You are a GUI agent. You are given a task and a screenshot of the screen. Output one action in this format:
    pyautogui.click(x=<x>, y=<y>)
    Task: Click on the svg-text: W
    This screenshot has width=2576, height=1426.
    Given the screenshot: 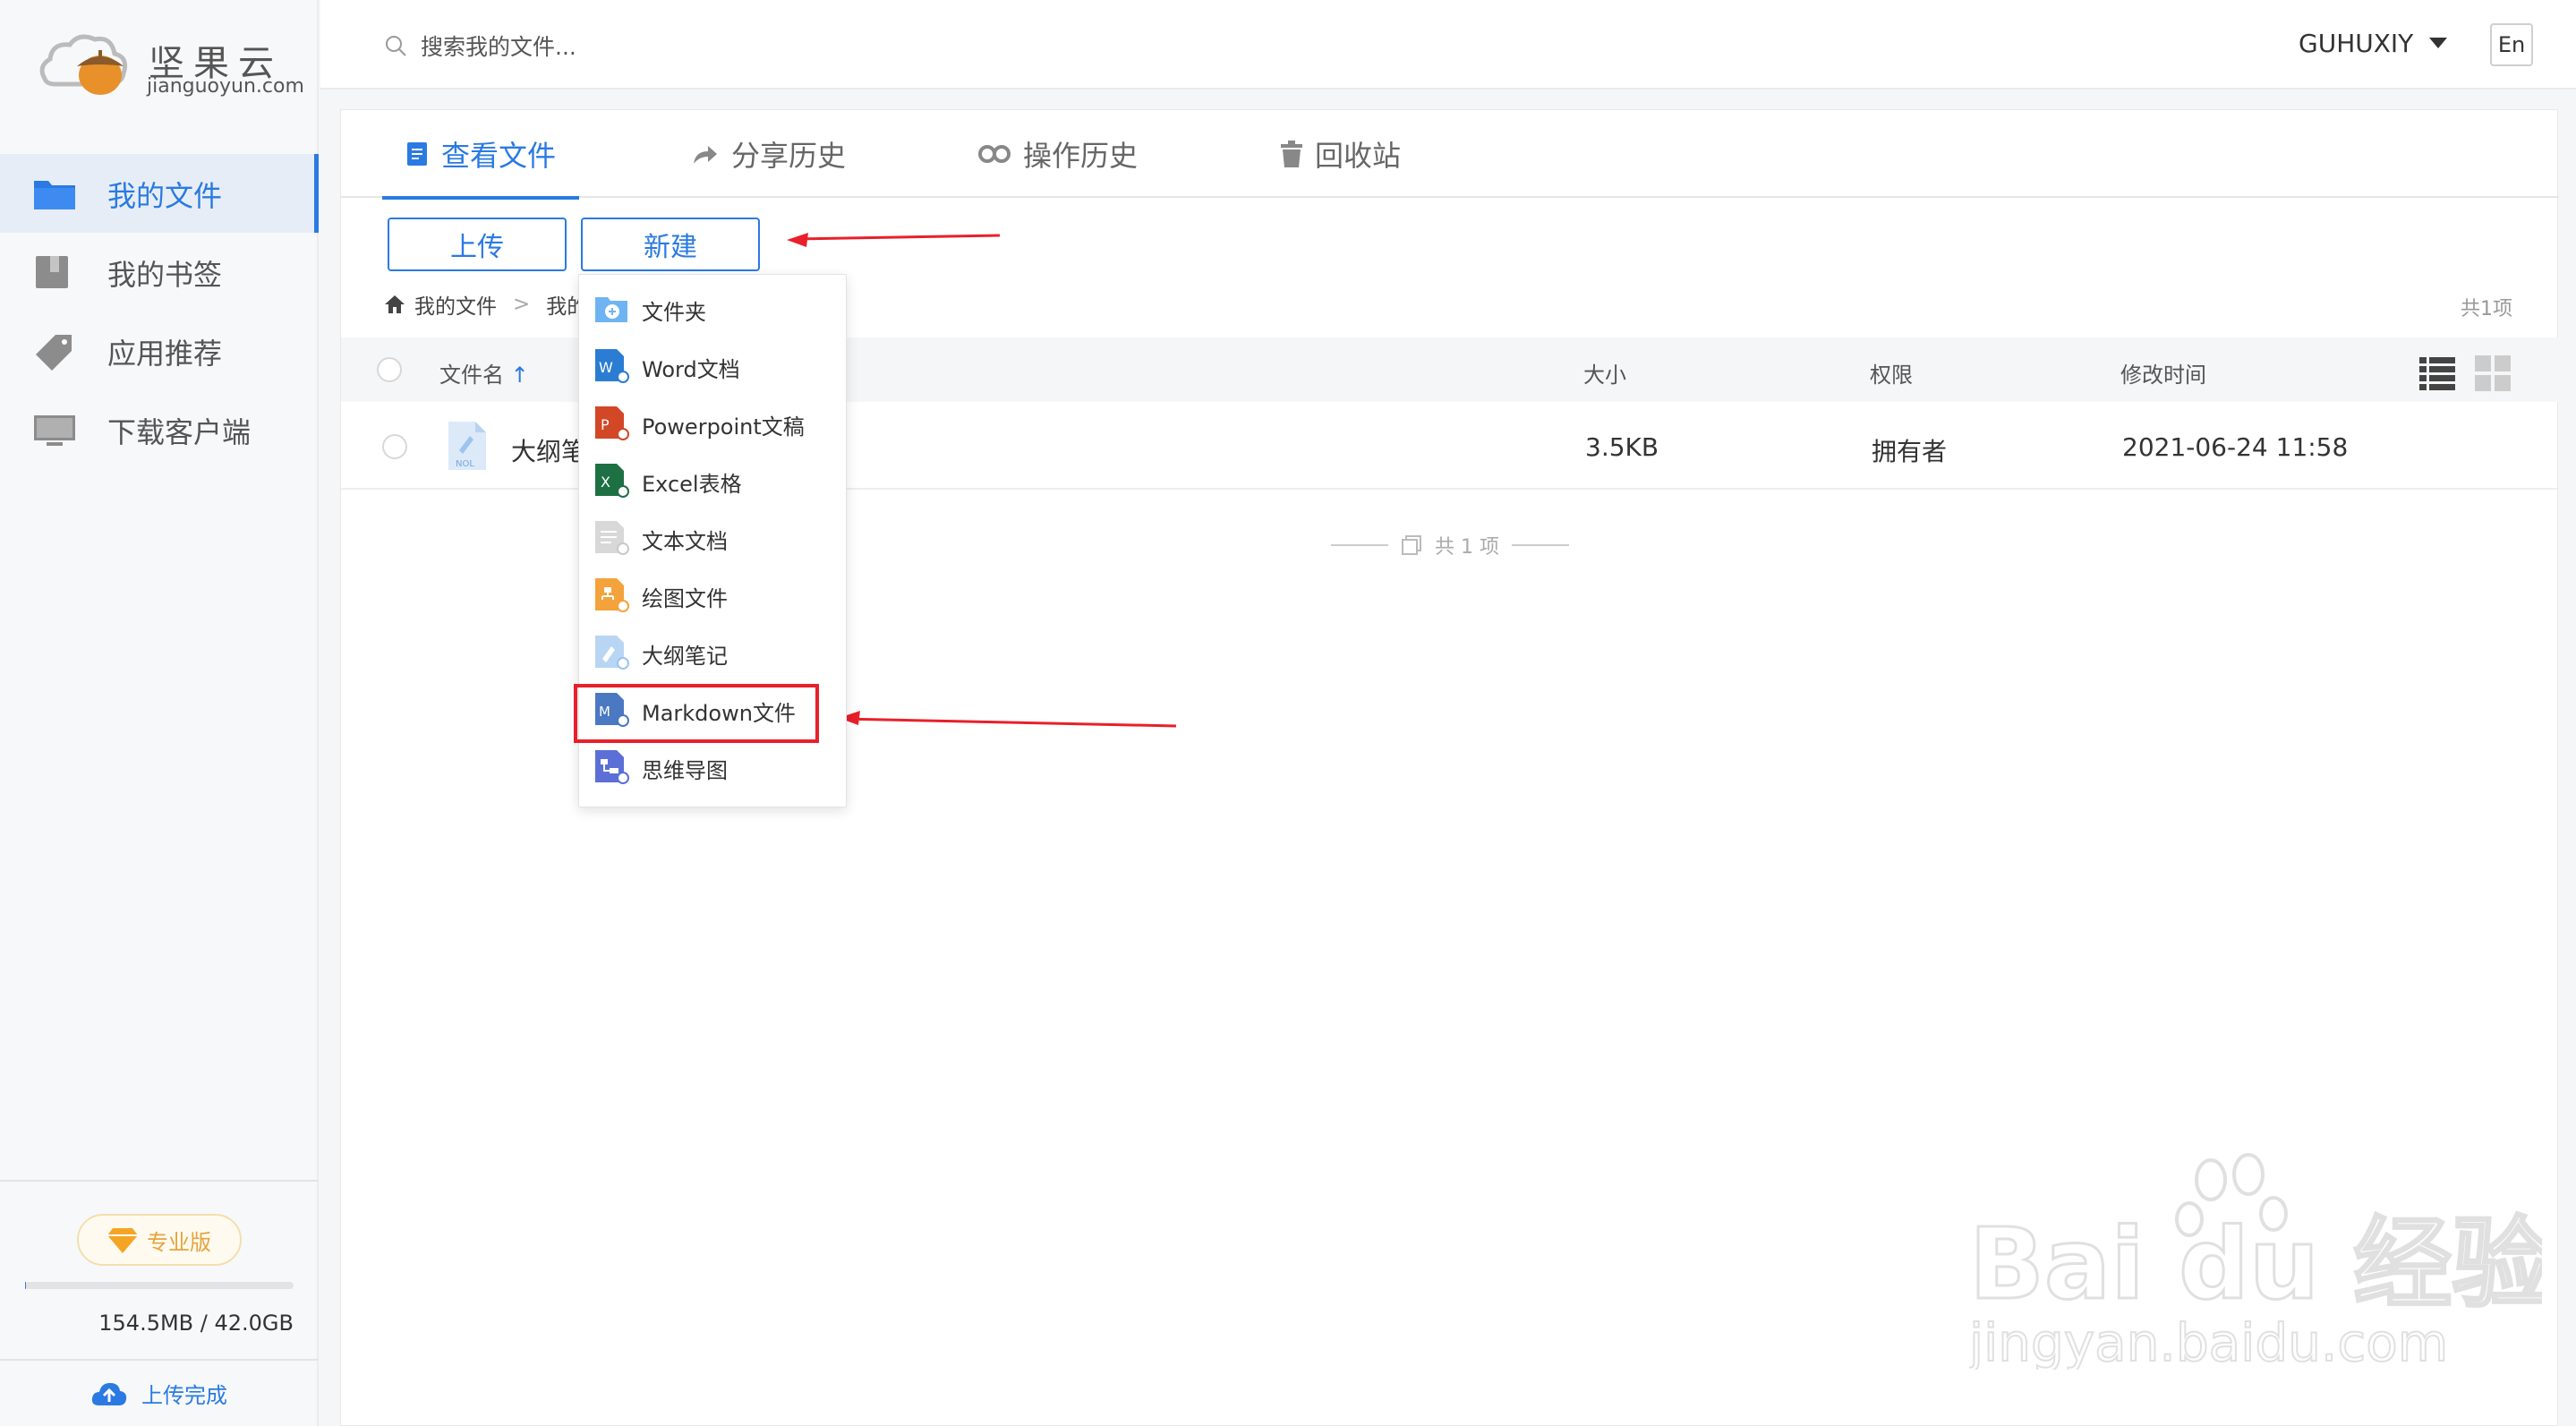 What is the action you would take?
    pyautogui.click(x=606, y=367)
    